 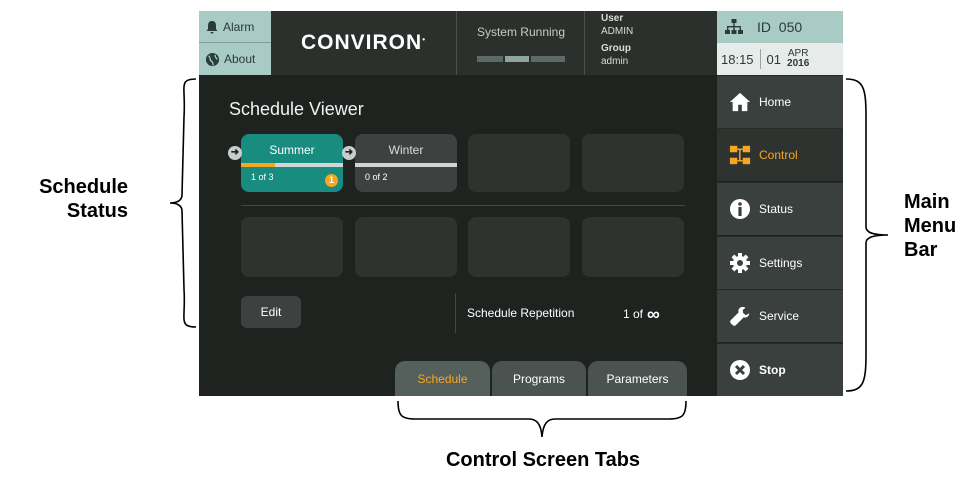 I want to click on wrench-icon, so click(x=740, y=316).